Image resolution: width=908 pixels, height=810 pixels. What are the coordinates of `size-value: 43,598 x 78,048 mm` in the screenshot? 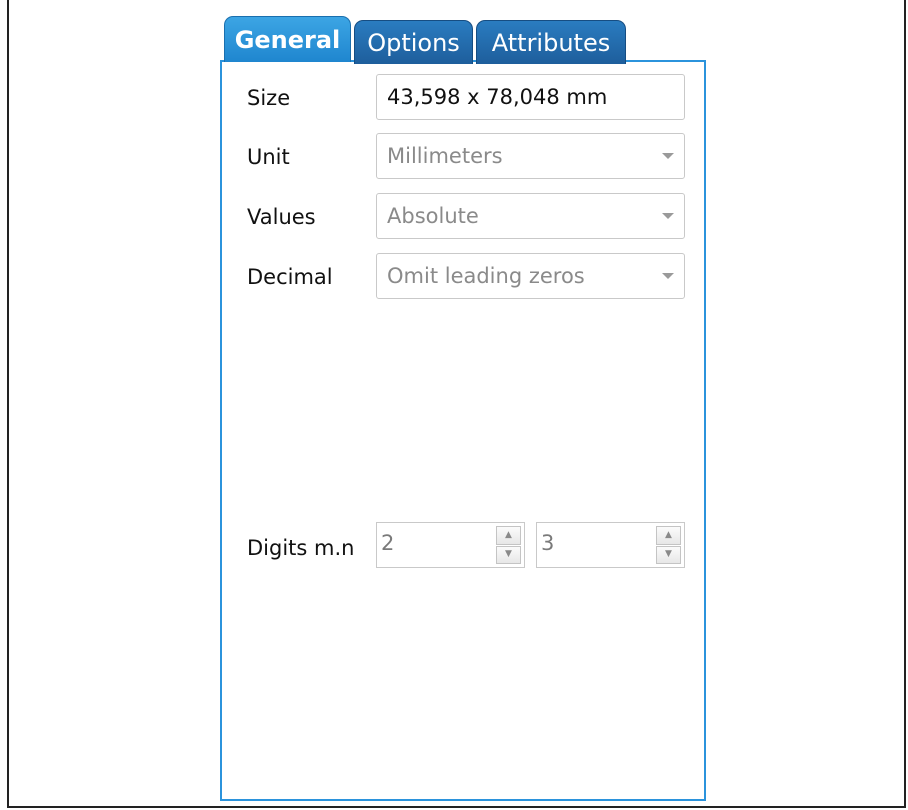 It's located at (497, 97).